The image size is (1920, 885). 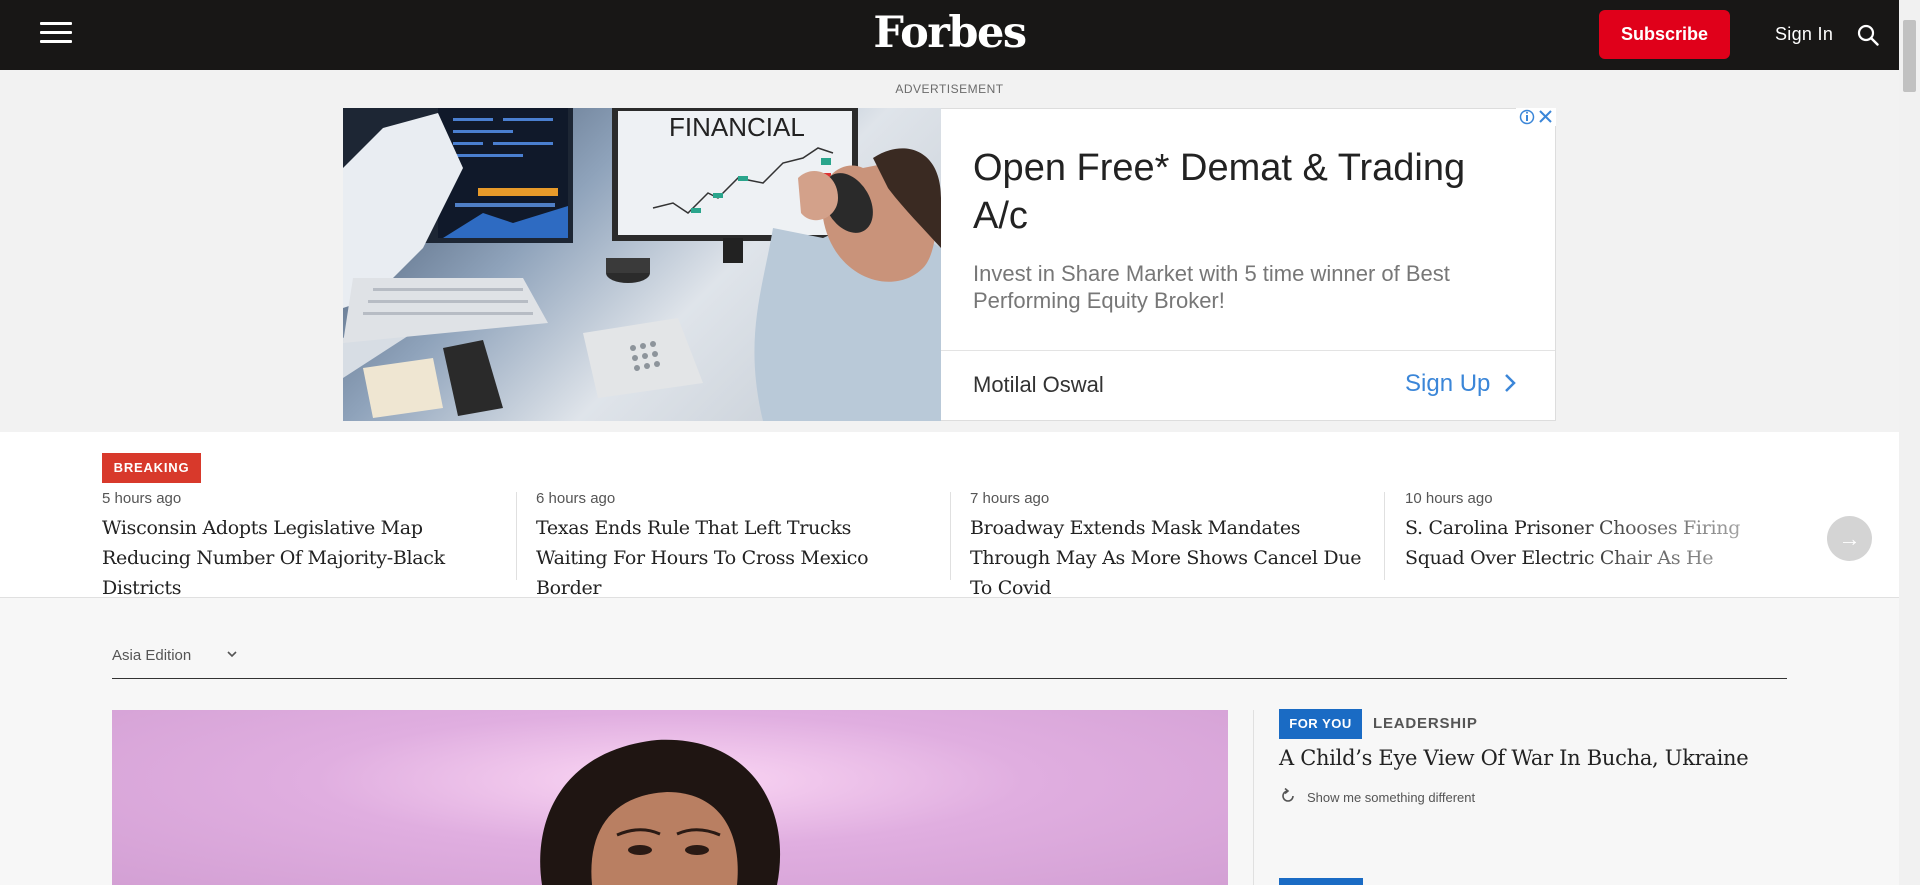 What do you see at coordinates (1248, 350) in the screenshot?
I see `ad-divider` at bounding box center [1248, 350].